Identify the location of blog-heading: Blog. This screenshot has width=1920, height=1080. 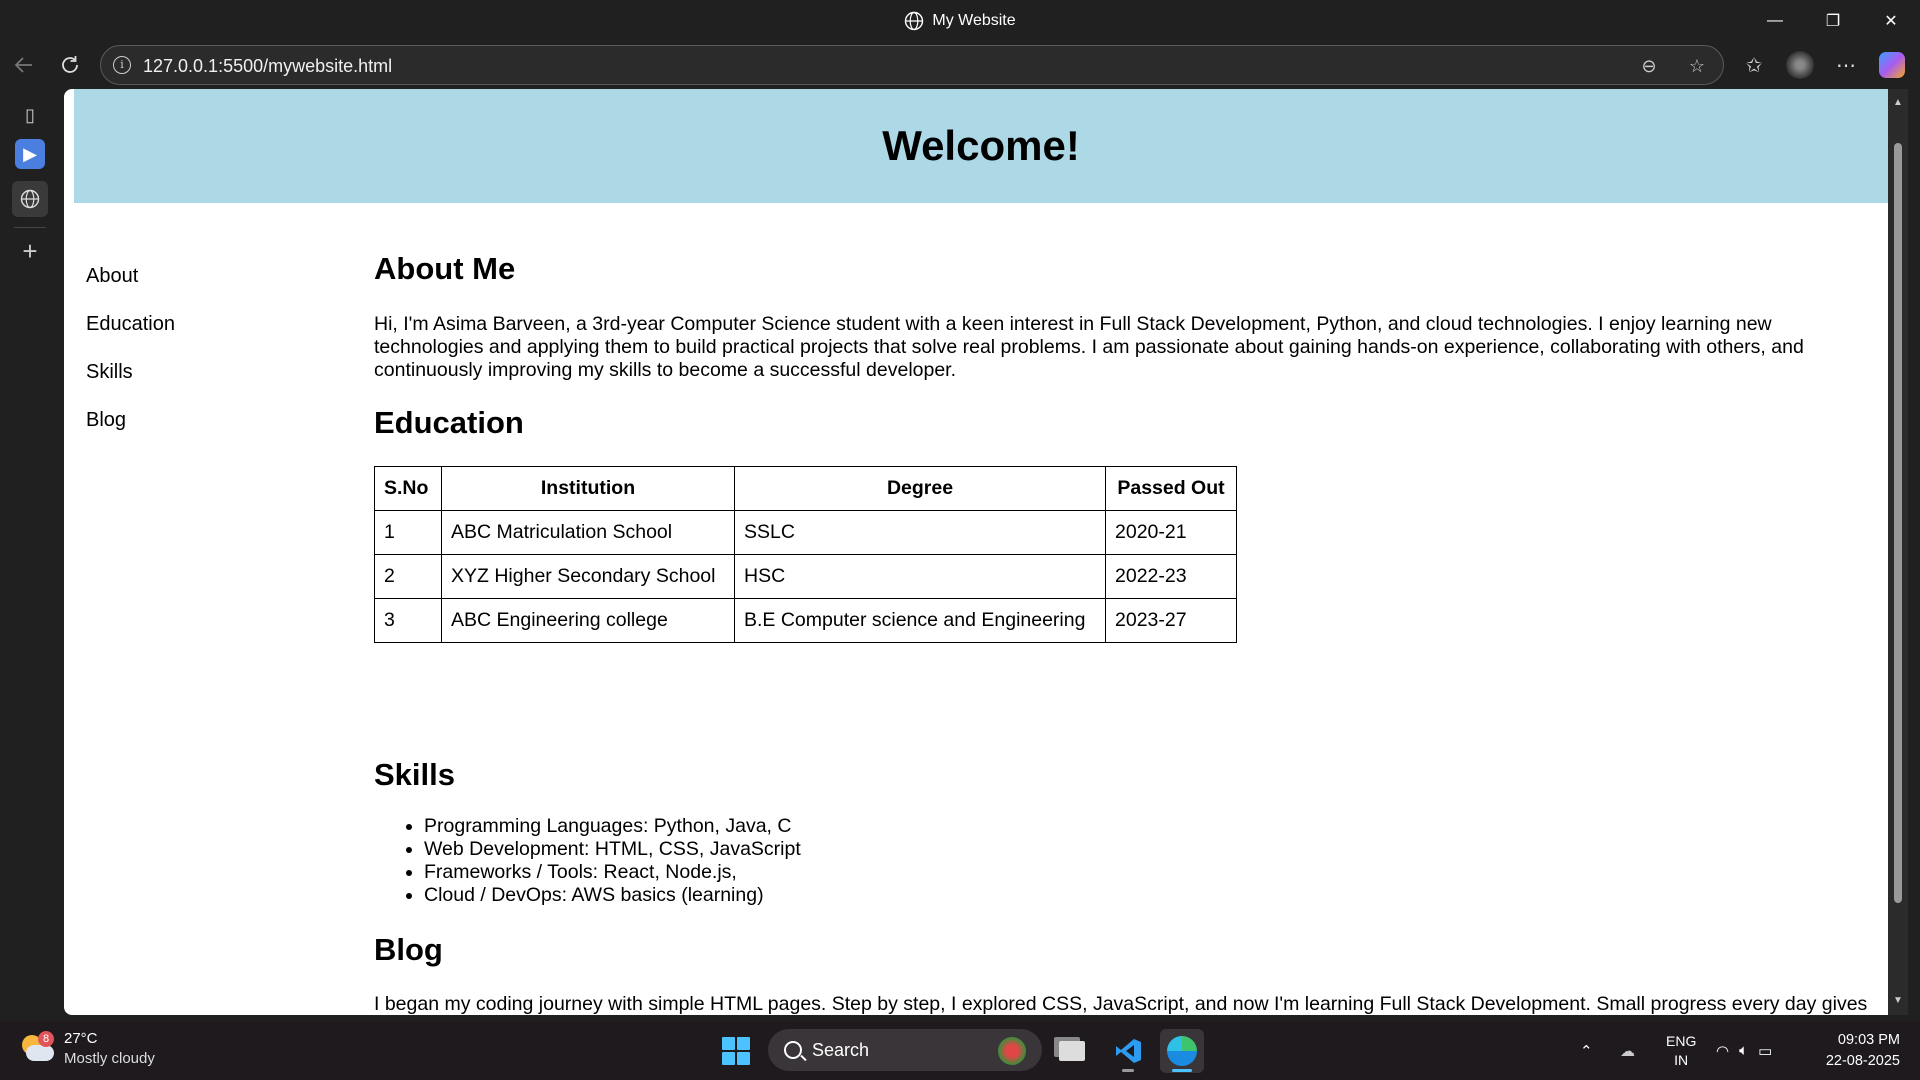
(408, 949).